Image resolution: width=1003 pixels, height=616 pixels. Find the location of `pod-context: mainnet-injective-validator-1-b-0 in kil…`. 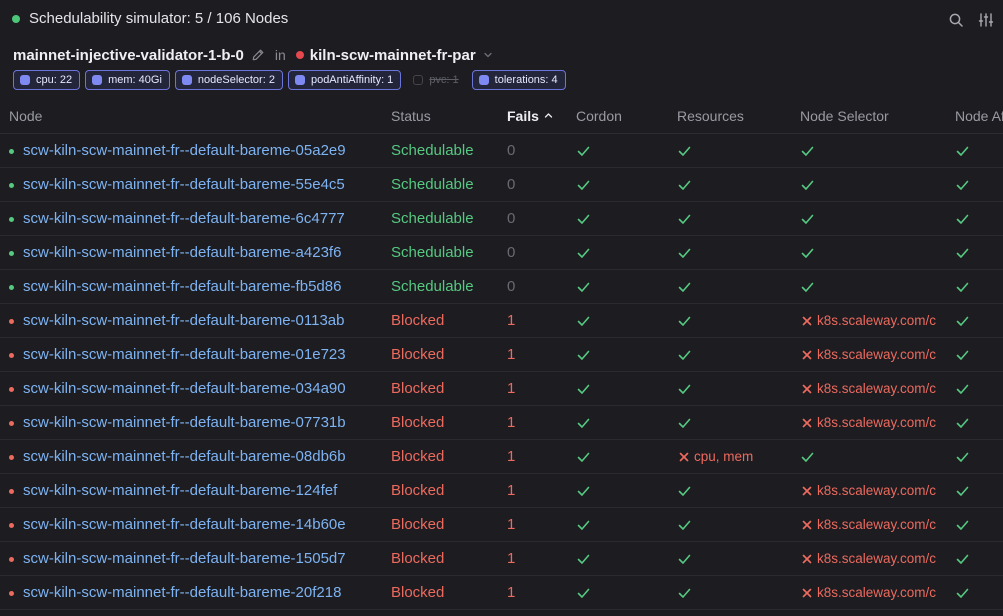

pod-context: mainnet-injective-validator-1-b-0 in kil… is located at coordinates (253, 55).